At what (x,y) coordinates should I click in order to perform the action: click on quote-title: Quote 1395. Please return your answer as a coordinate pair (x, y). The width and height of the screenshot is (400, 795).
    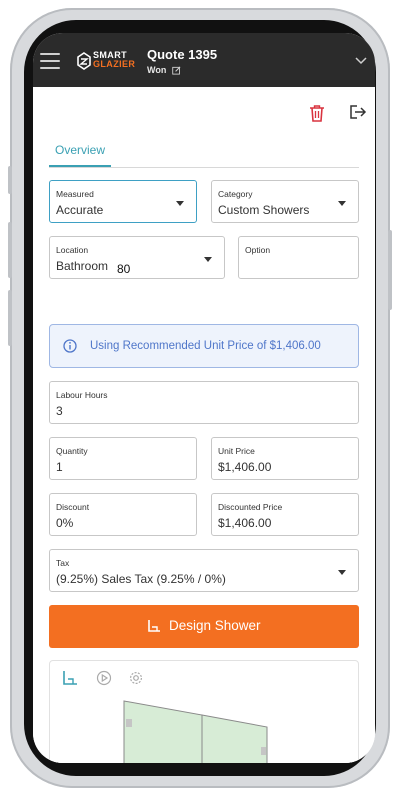
    Looking at the image, I should click on (182, 54).